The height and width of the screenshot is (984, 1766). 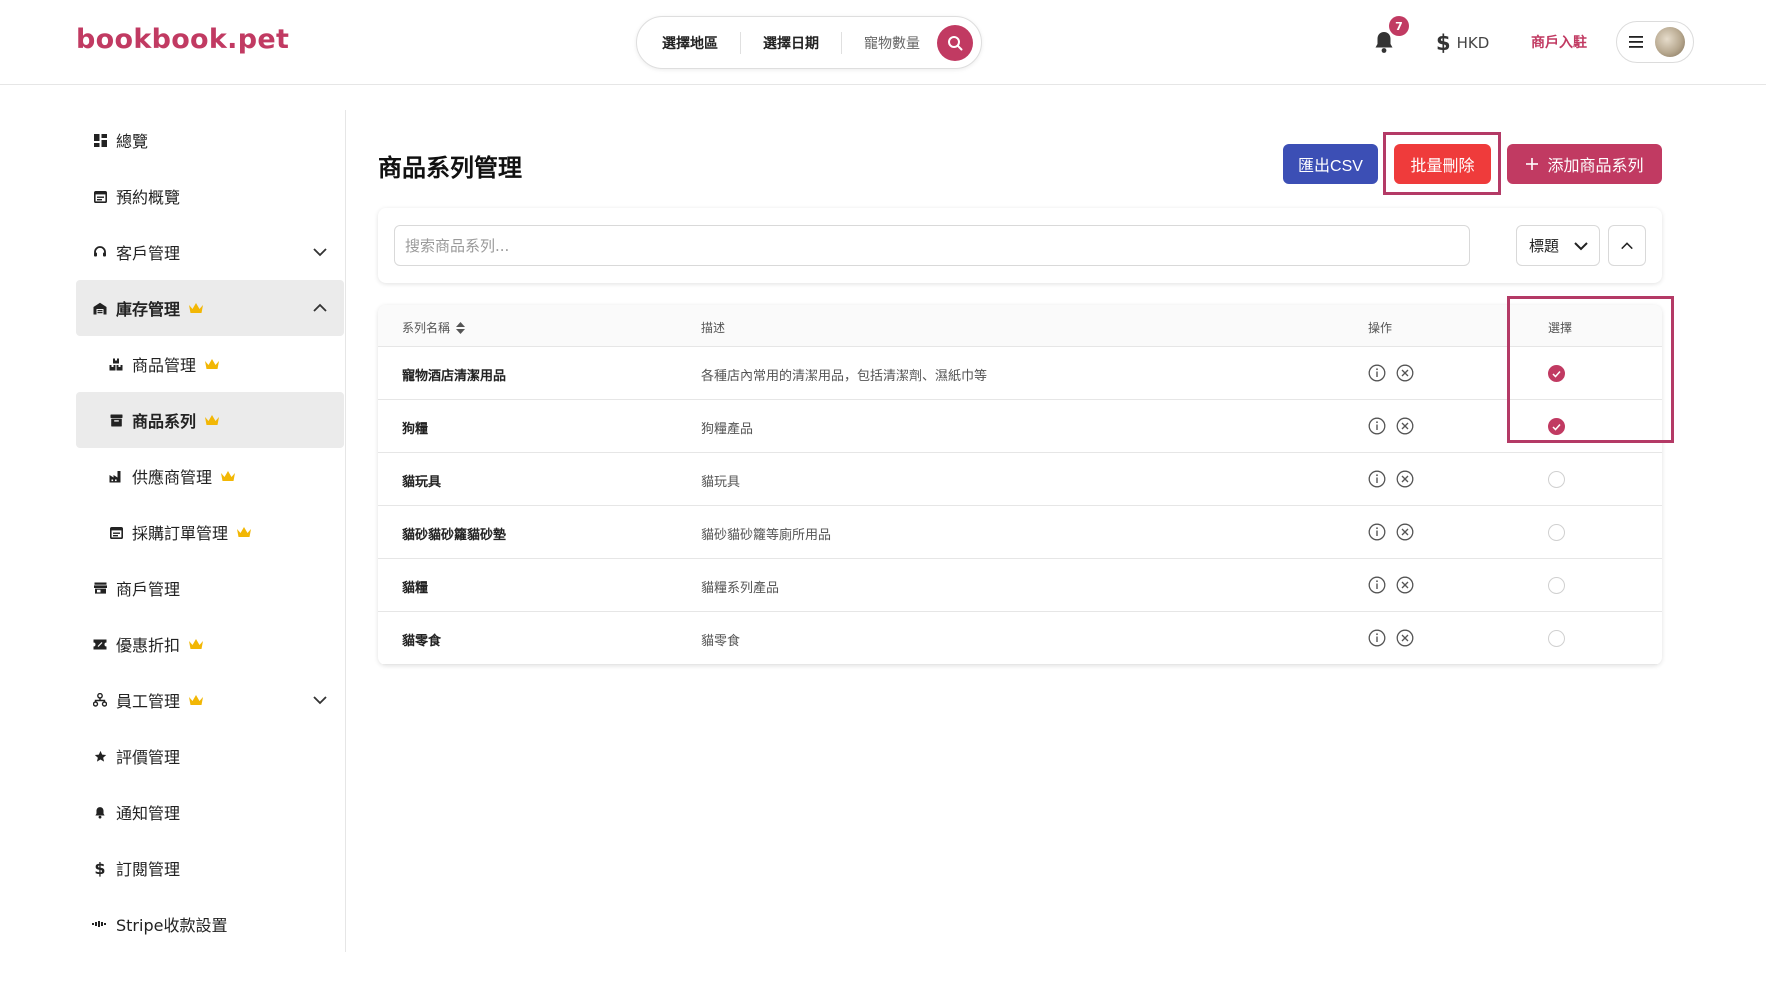 What do you see at coordinates (210, 196) in the screenshot?
I see `sidebar-item-bookings: 預約概覽` at bounding box center [210, 196].